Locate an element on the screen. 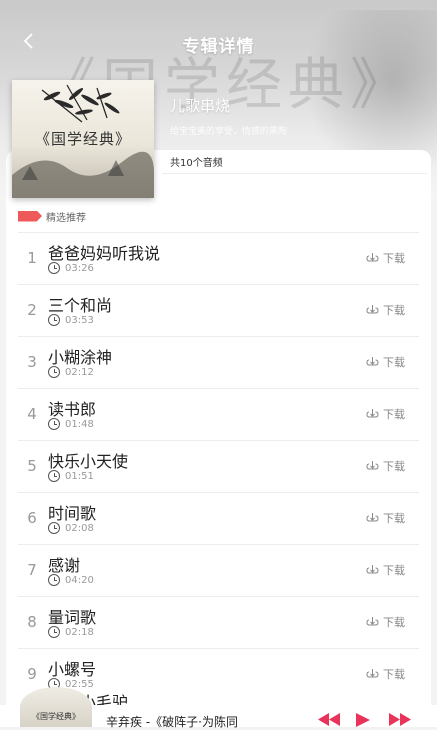 Image resolution: width=437 pixels, height=730 pixels. divider is located at coordinates (294, 173).